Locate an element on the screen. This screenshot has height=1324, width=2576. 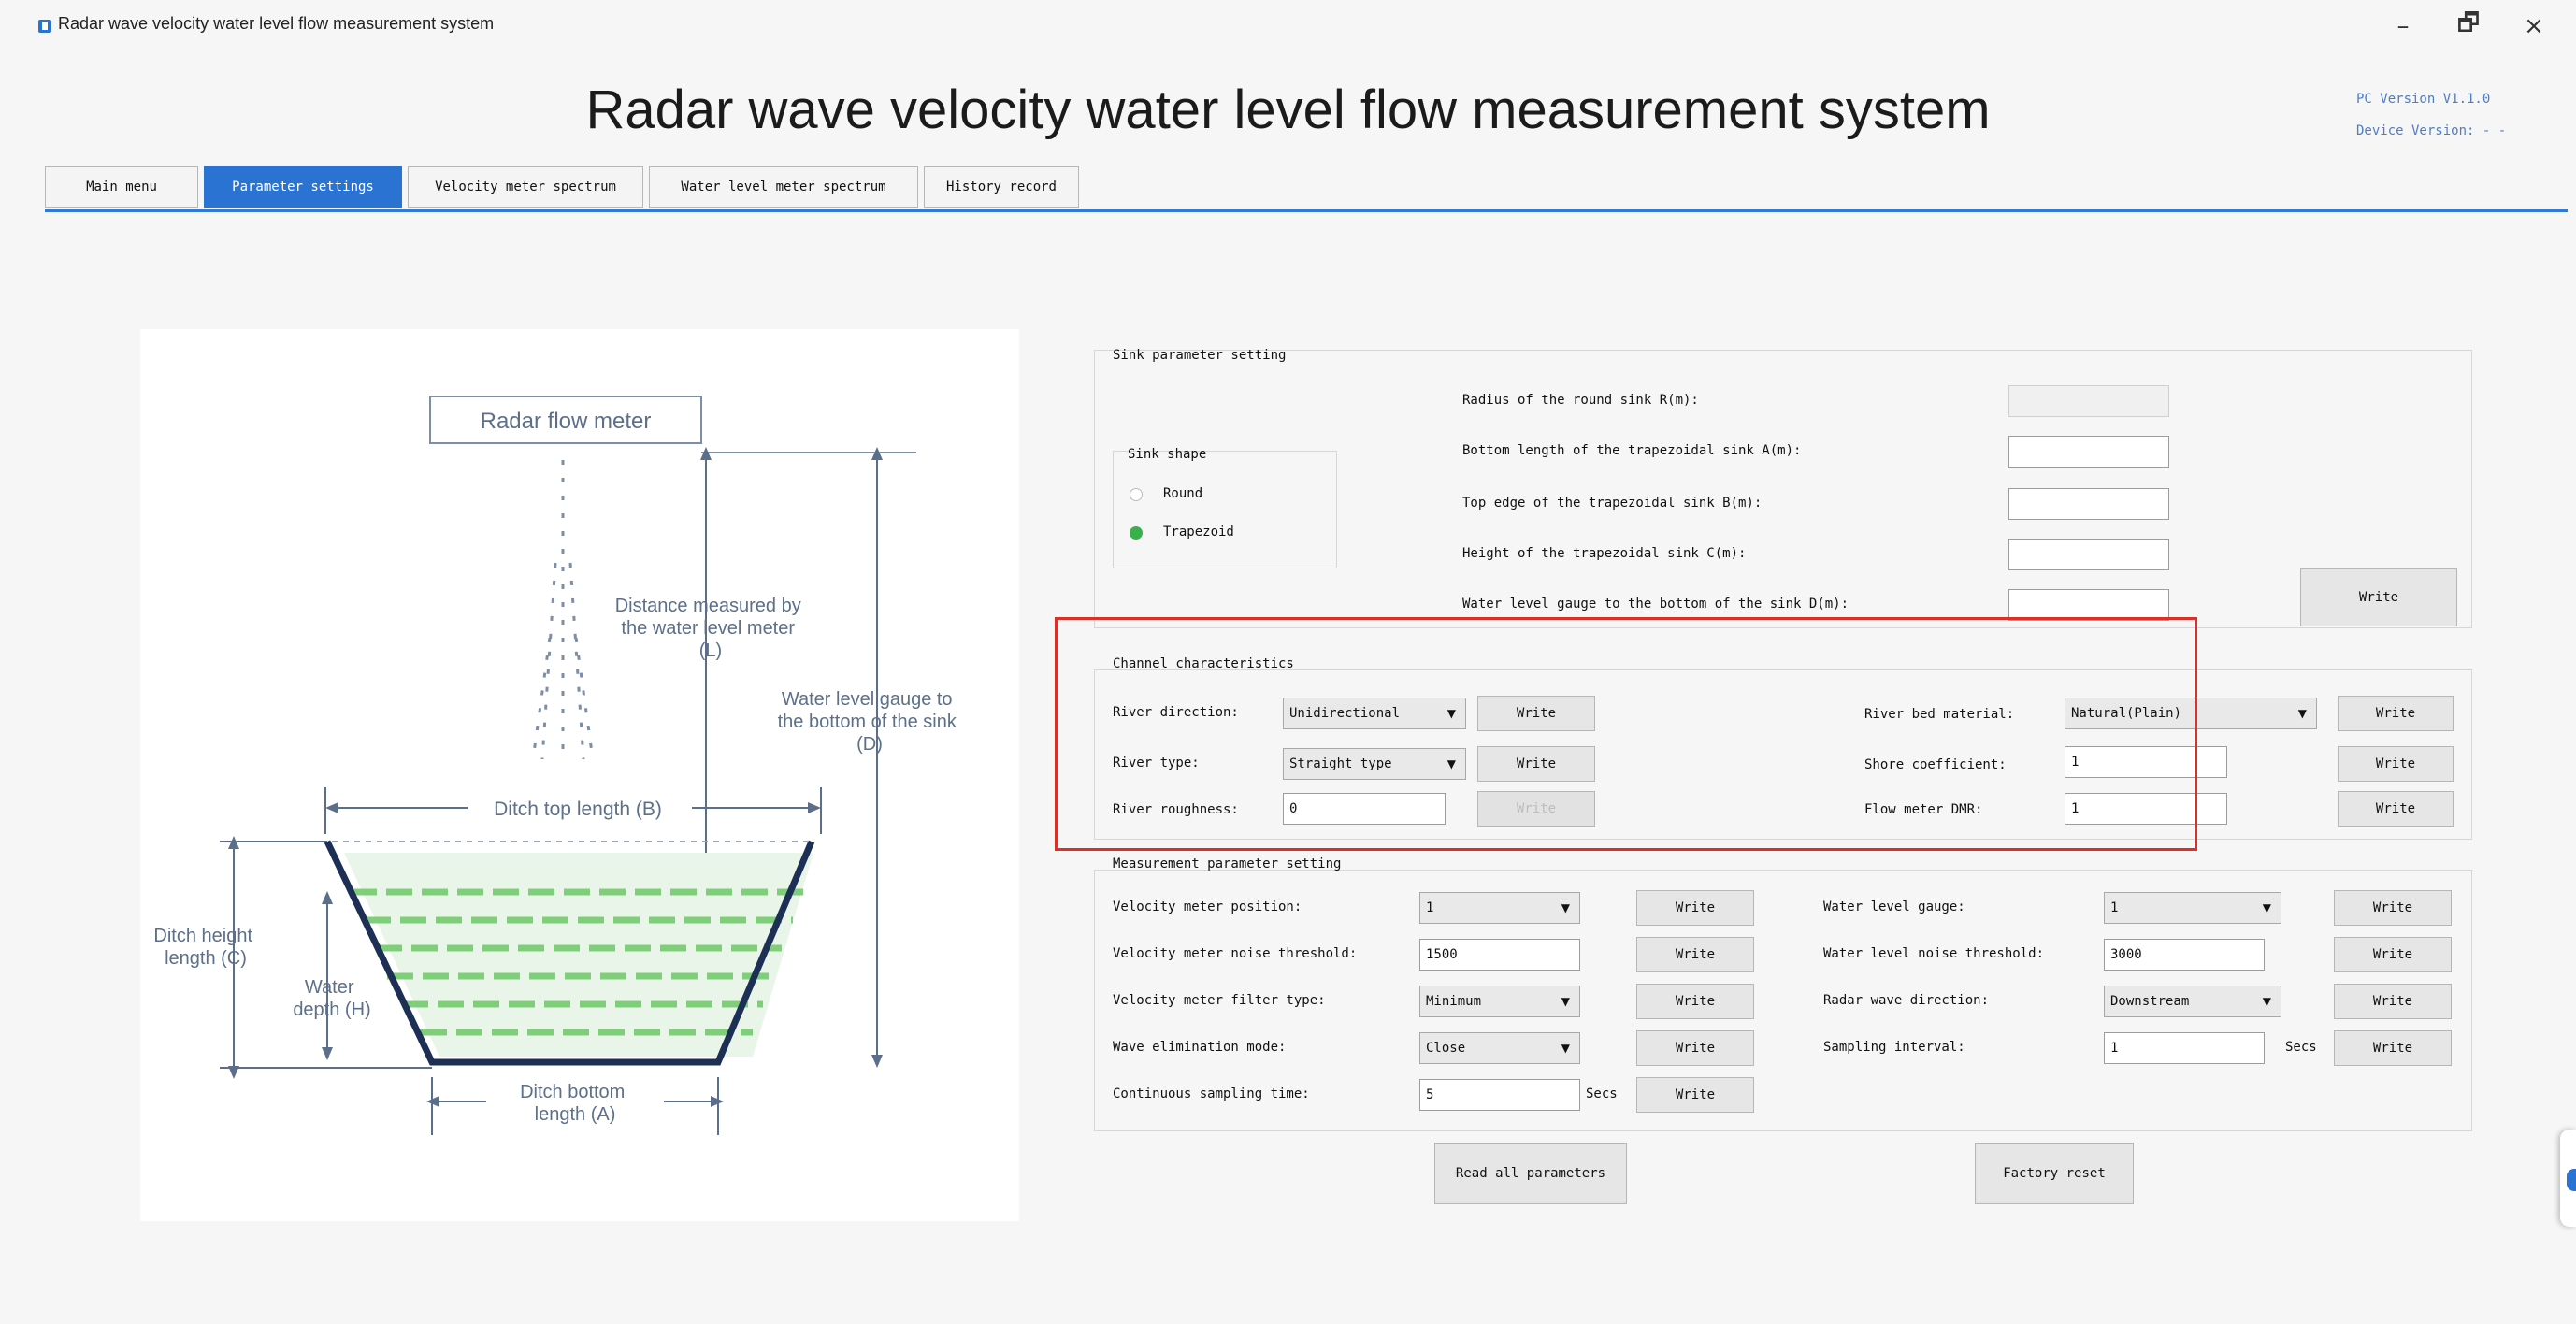
sampling-interval-label: Sampling interval: is located at coordinates (1894, 1047).